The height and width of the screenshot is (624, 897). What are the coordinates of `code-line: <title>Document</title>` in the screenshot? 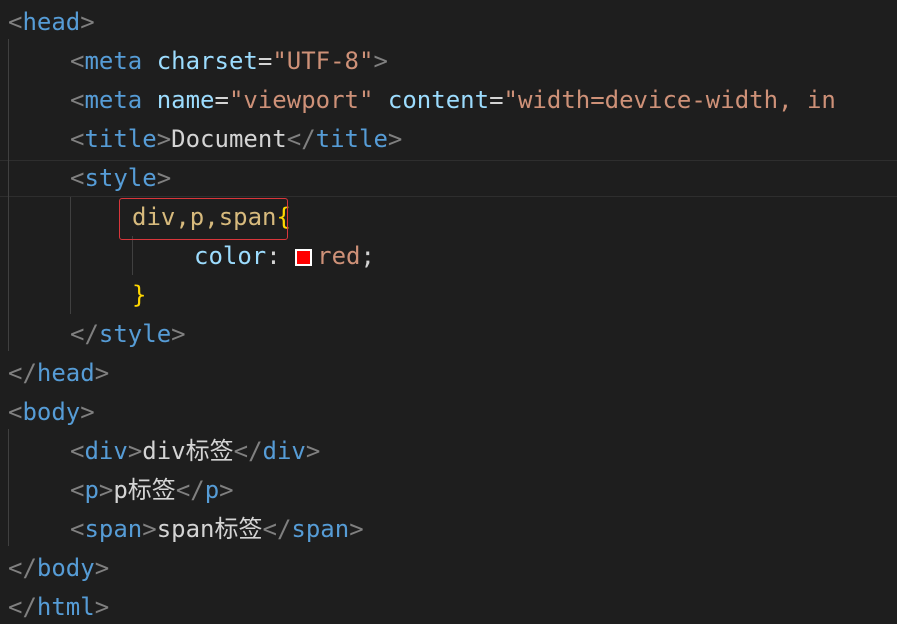 It's located at (236, 139).